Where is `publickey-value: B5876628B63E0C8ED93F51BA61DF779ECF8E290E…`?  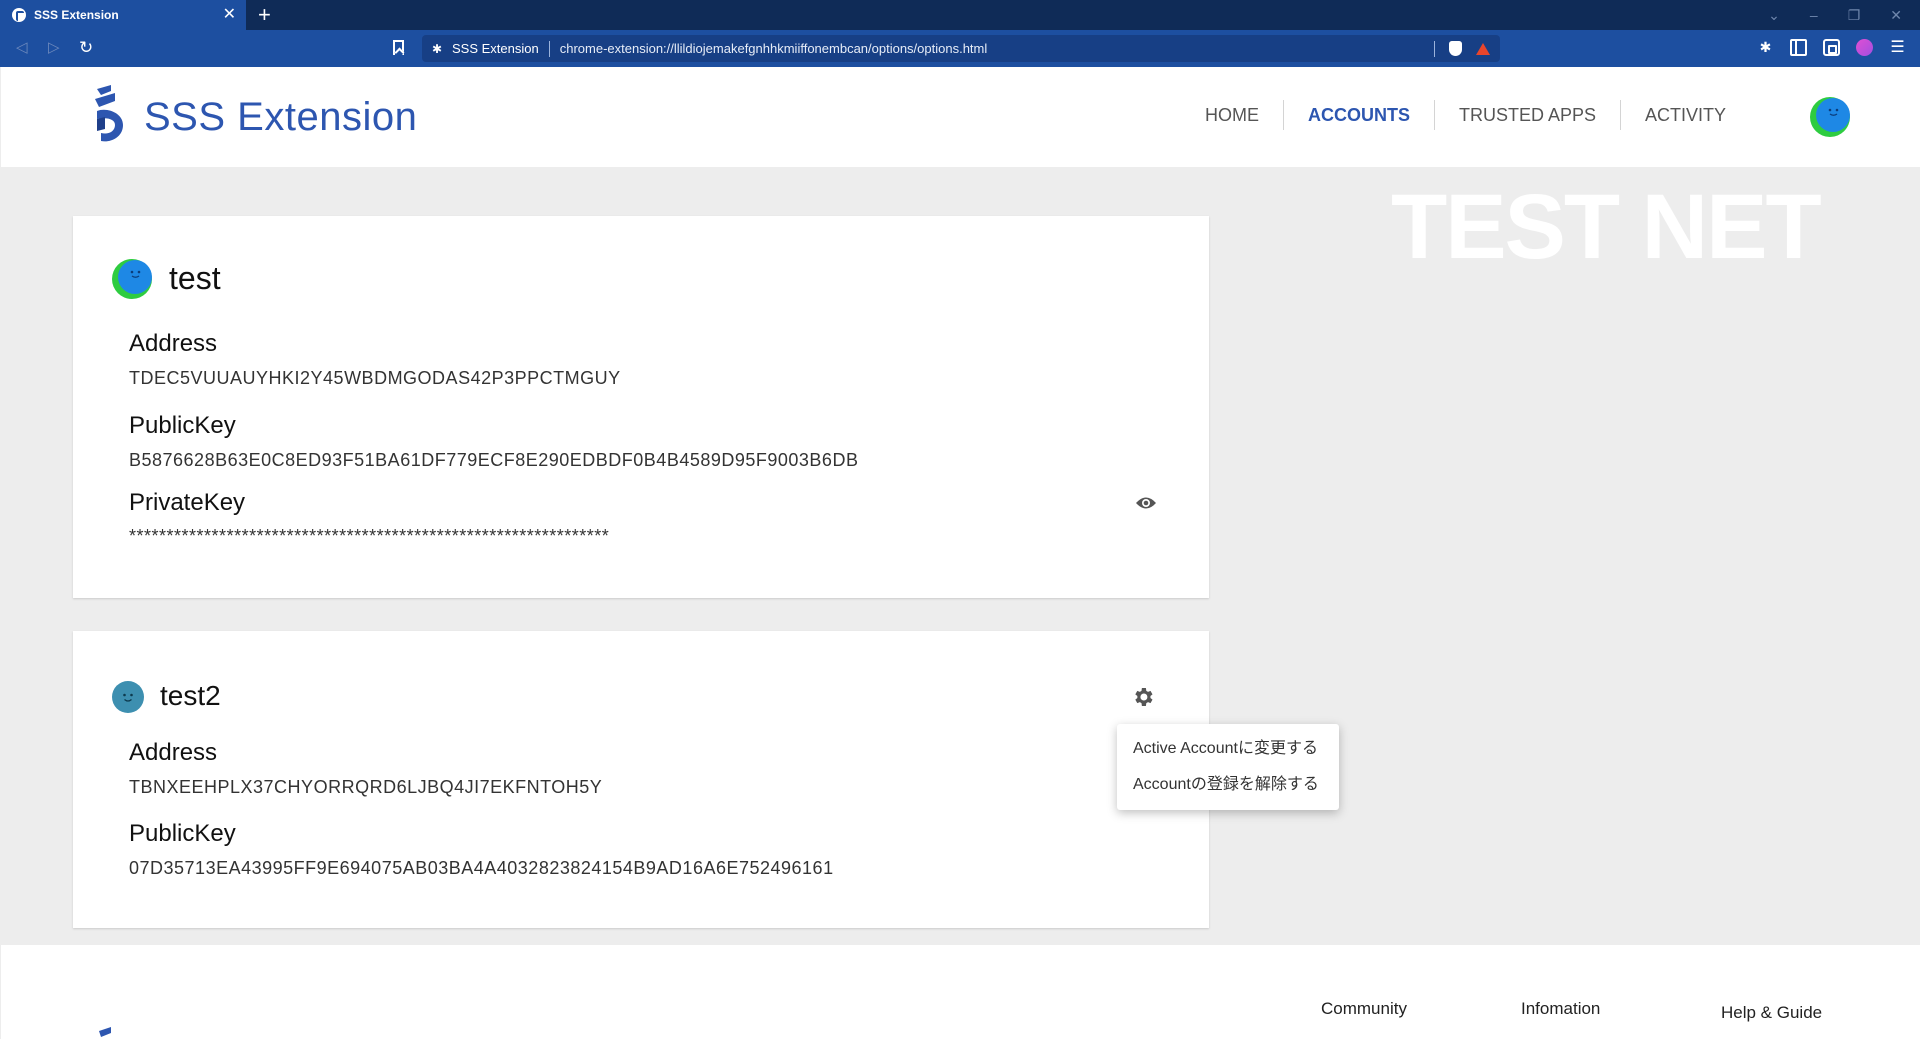
publickey-value: B5876628B63E0C8ED93F51BA61DF779ECF8E290E… is located at coordinates (494, 460).